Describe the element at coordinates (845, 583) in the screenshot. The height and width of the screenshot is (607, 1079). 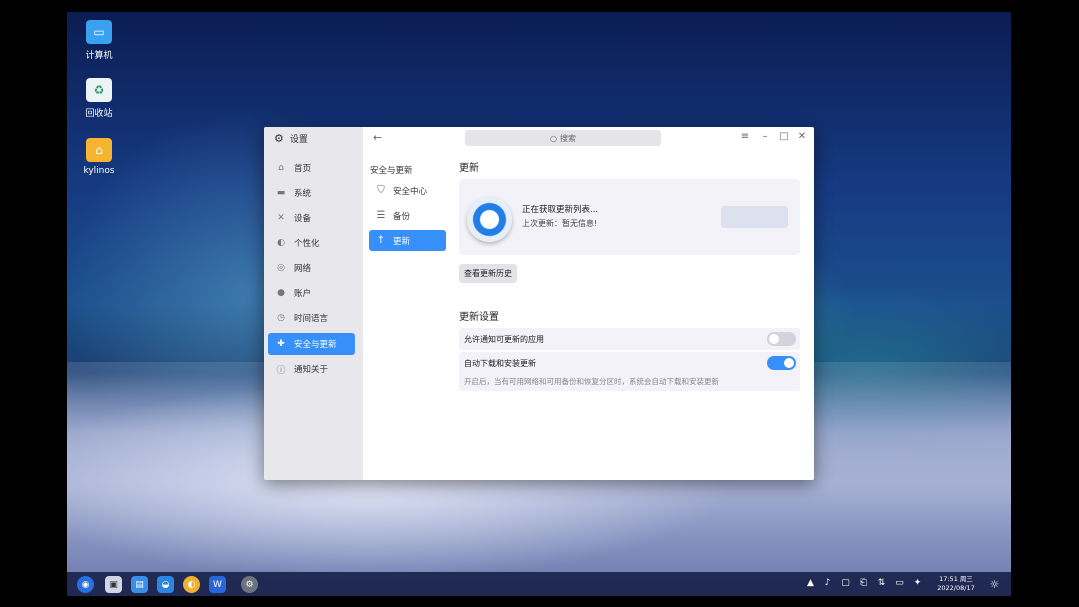
I see `notification-icon: ▢` at that location.